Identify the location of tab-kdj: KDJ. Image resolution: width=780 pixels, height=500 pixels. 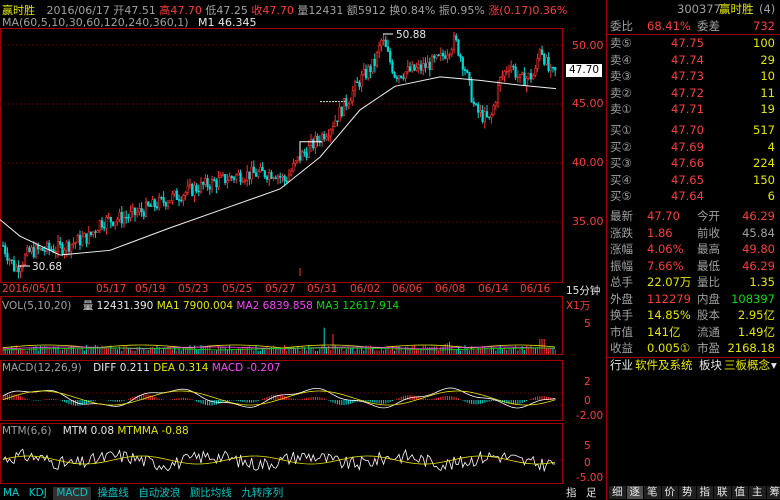
(38, 493).